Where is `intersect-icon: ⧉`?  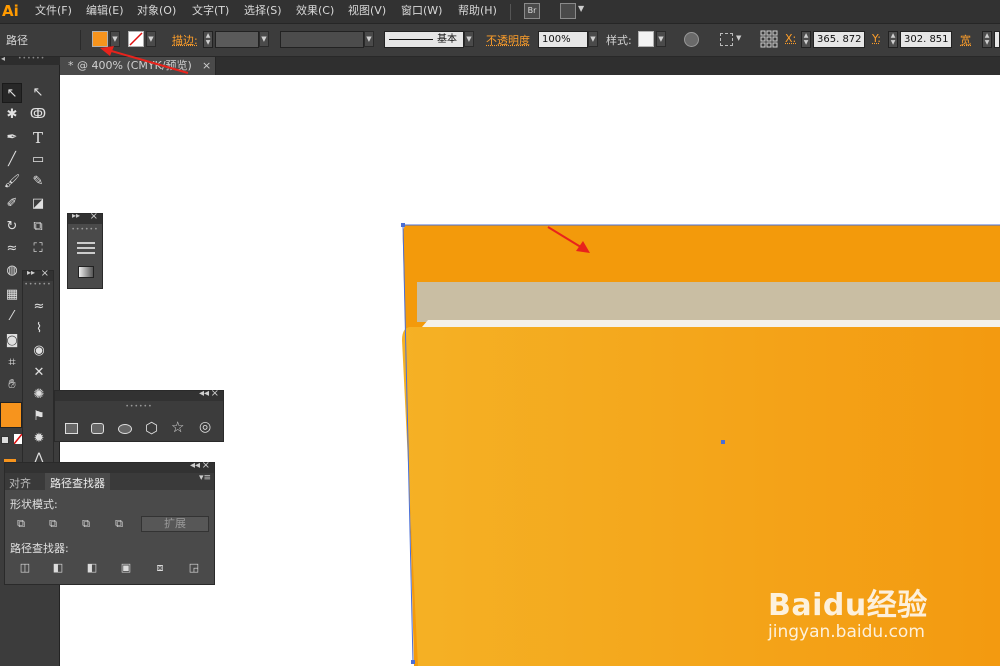 intersect-icon: ⧉ is located at coordinates (86, 524).